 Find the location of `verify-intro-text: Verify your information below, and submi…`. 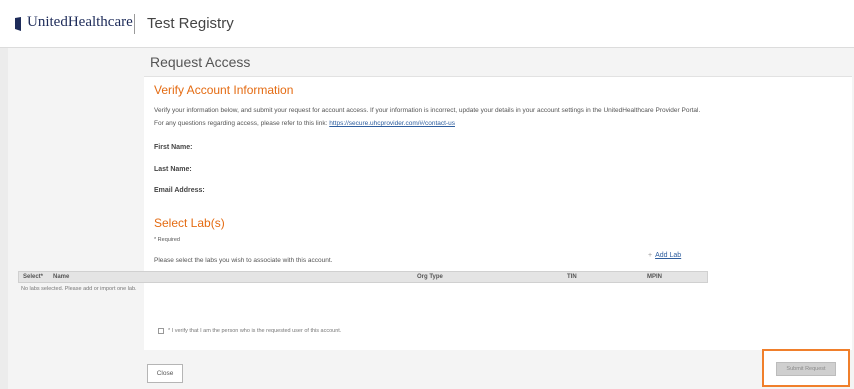

verify-intro-text: Verify your information below, and submi… is located at coordinates (427, 110).